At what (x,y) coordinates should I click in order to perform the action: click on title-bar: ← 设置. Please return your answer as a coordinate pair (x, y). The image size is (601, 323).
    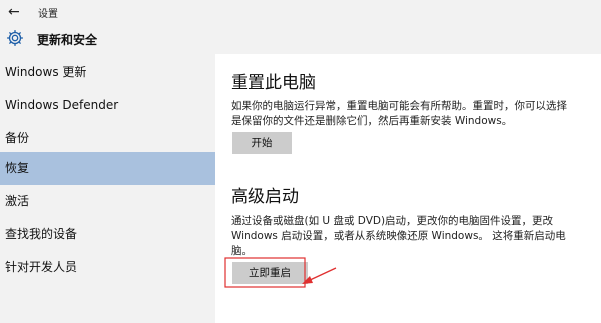
    Looking at the image, I should click on (300, 13).